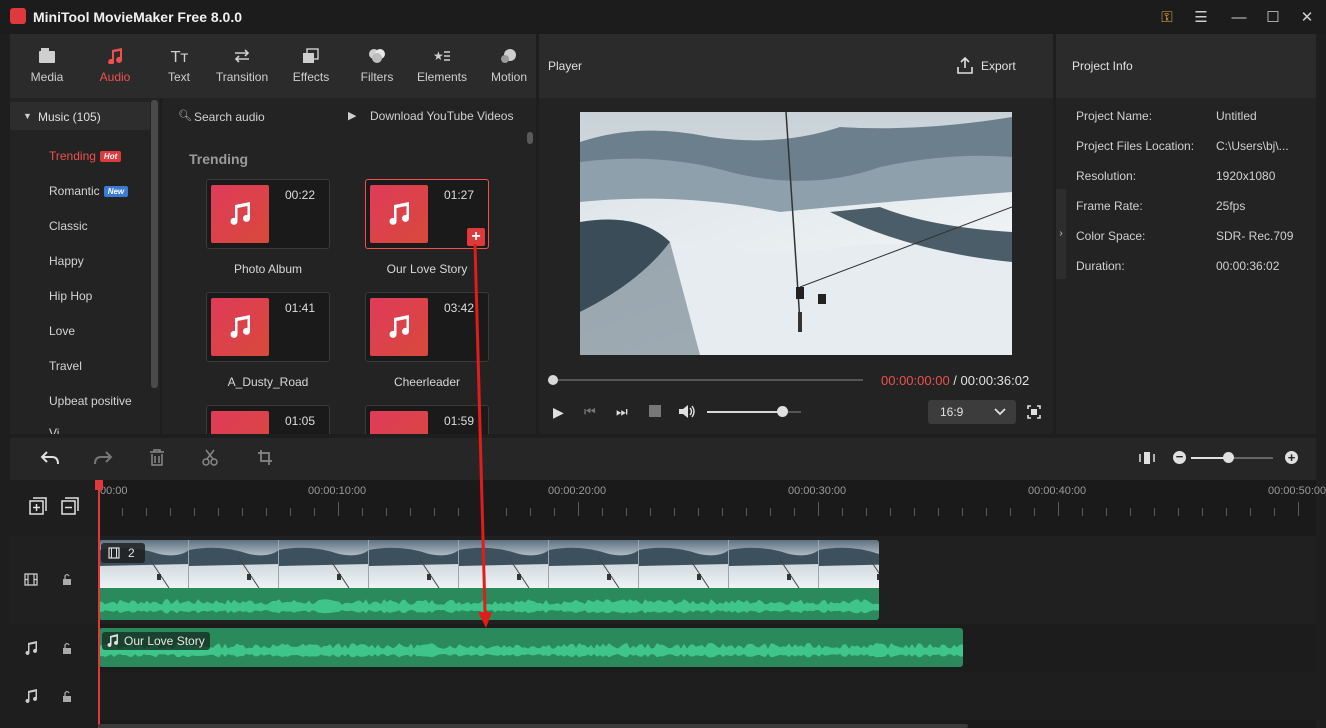 The image size is (1326, 728). What do you see at coordinates (103, 458) in the screenshot?
I see `redo-icon` at bounding box center [103, 458].